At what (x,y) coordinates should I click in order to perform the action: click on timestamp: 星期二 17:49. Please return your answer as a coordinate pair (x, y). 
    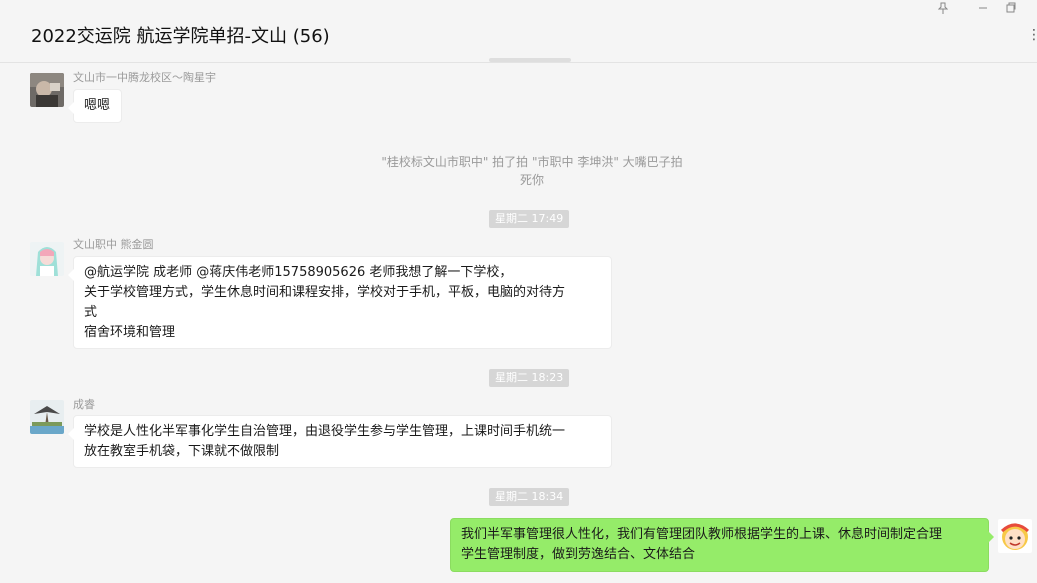
    Looking at the image, I should click on (529, 219).